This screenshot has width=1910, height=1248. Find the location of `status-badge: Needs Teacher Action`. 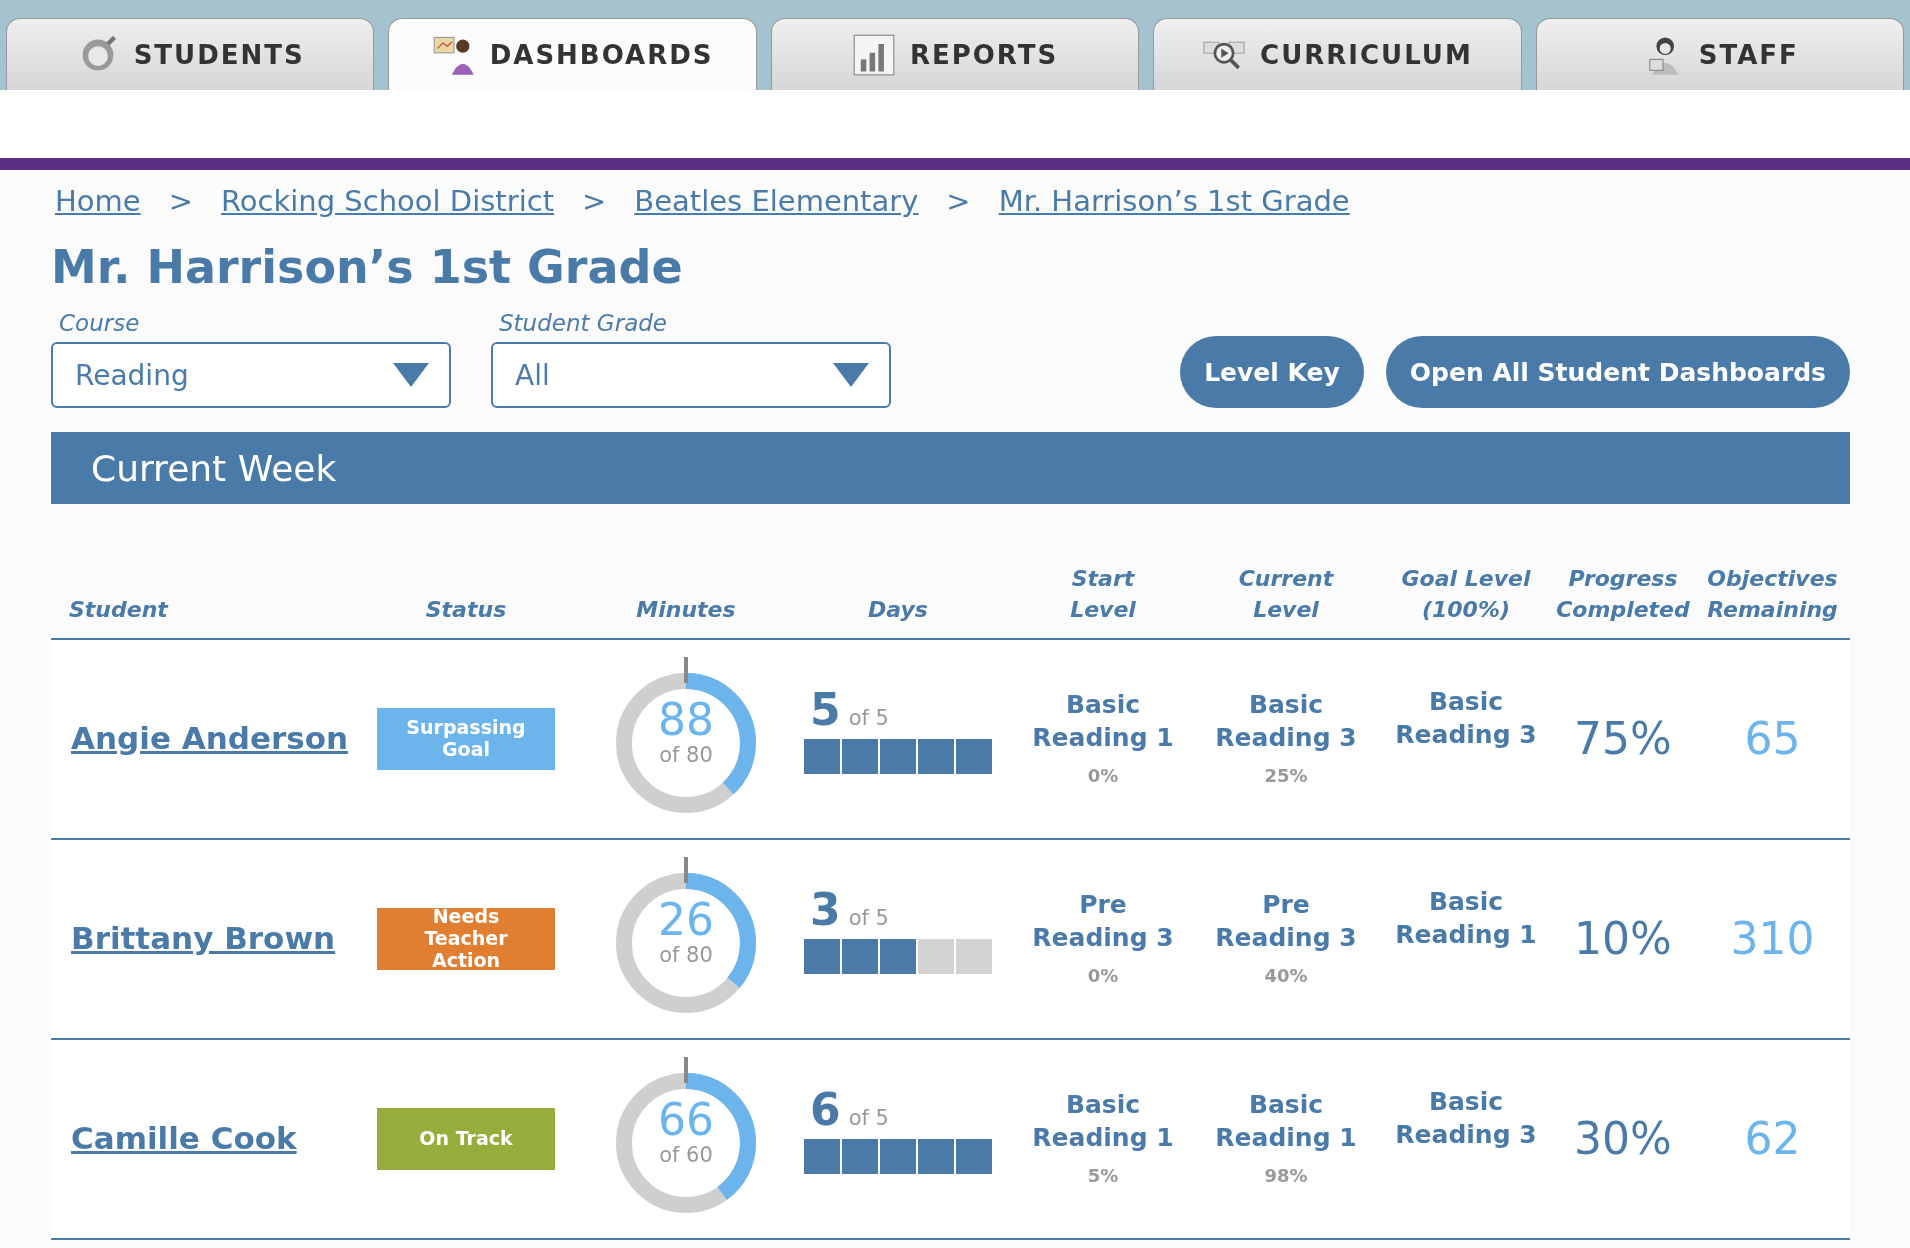

status-badge: Needs Teacher Action is located at coordinates (466, 938).